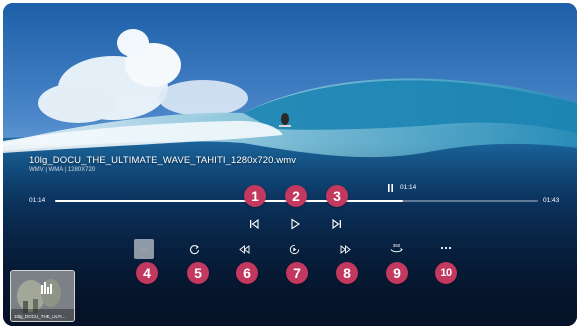 This screenshot has width=580, height=329. Describe the element at coordinates (229, 201) in the screenshot. I see `progress-played` at that location.